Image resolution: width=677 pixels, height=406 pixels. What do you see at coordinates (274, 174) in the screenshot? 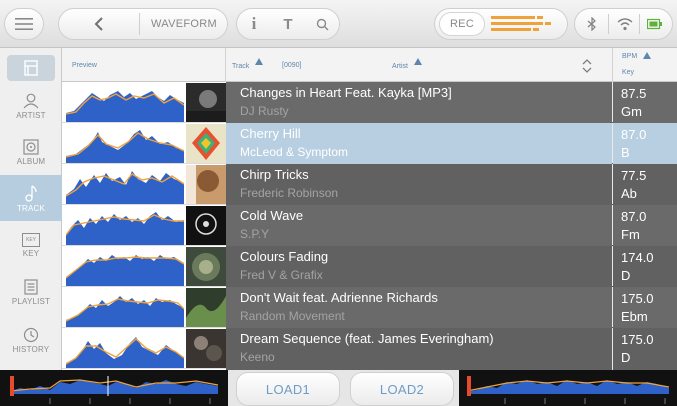
I see `track-title: Chirp Tricks` at bounding box center [274, 174].